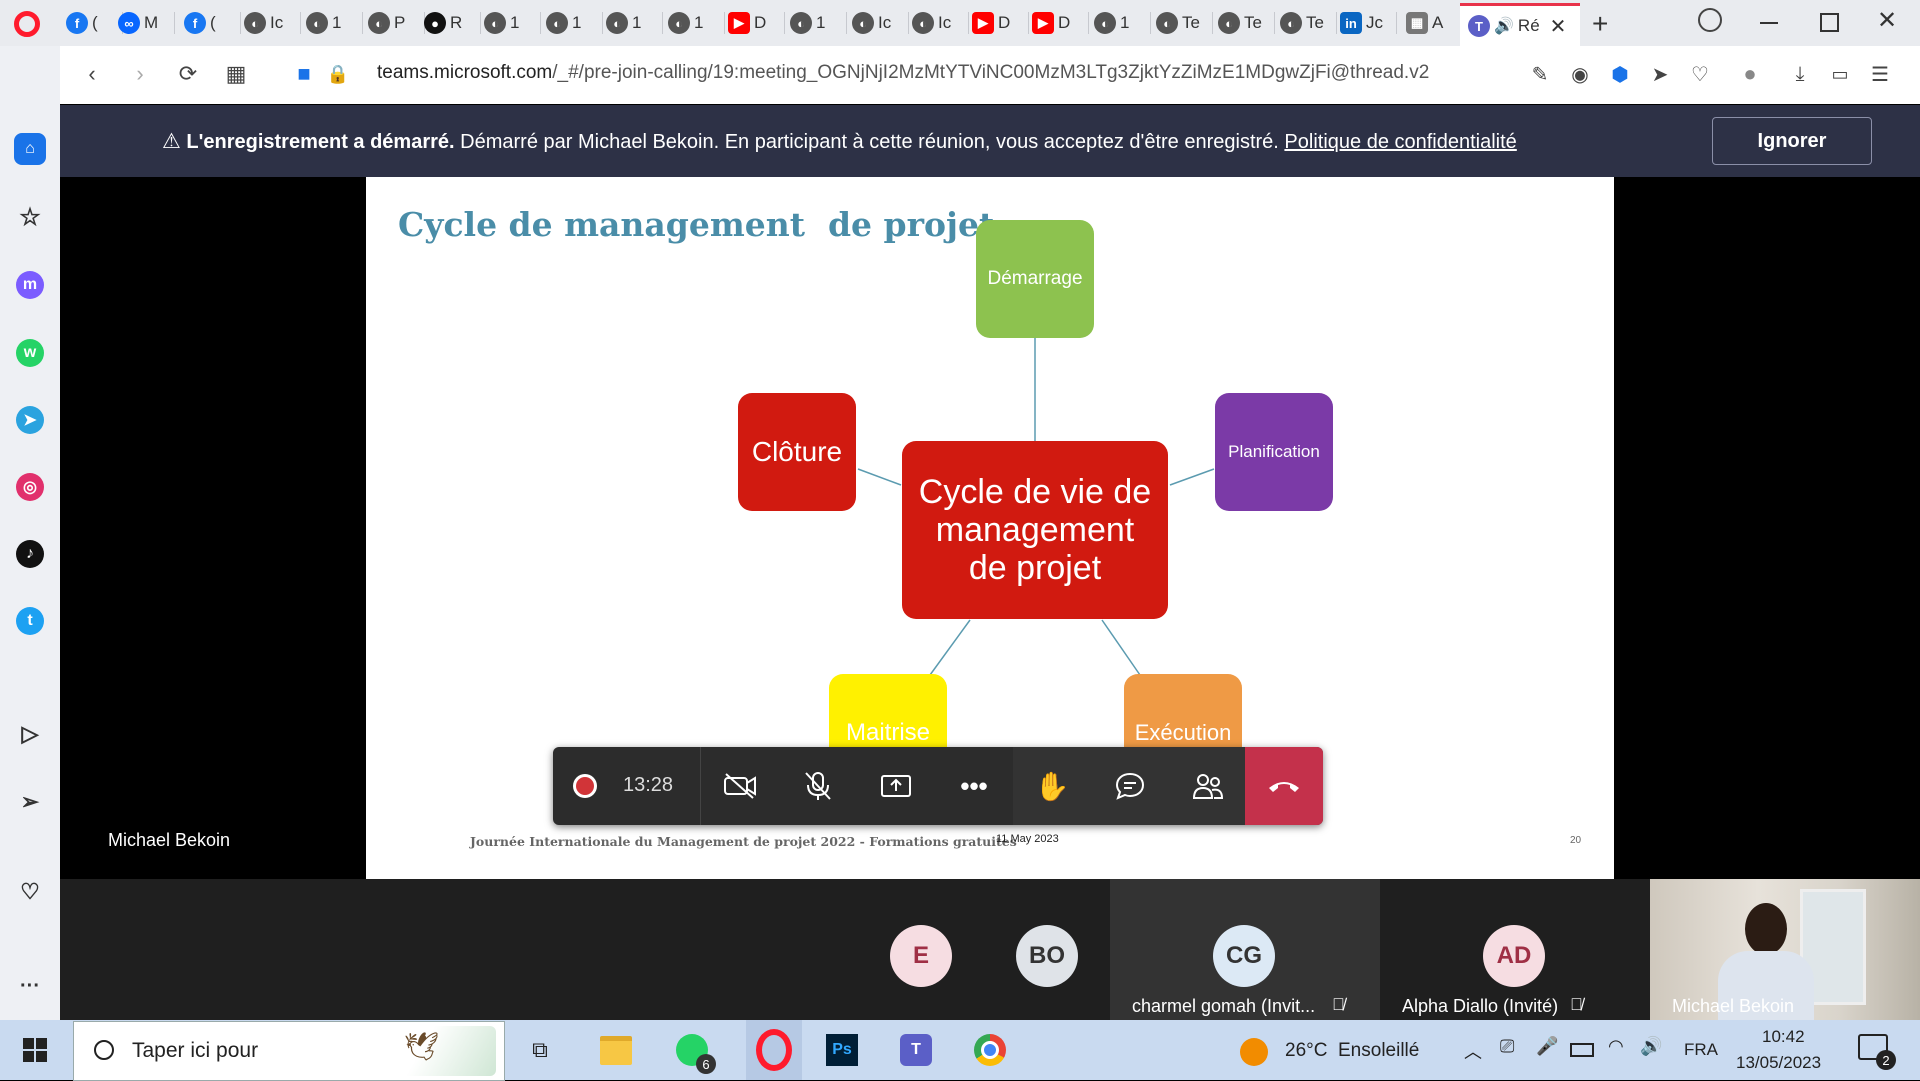  I want to click on opera-logo-icon, so click(27, 24).